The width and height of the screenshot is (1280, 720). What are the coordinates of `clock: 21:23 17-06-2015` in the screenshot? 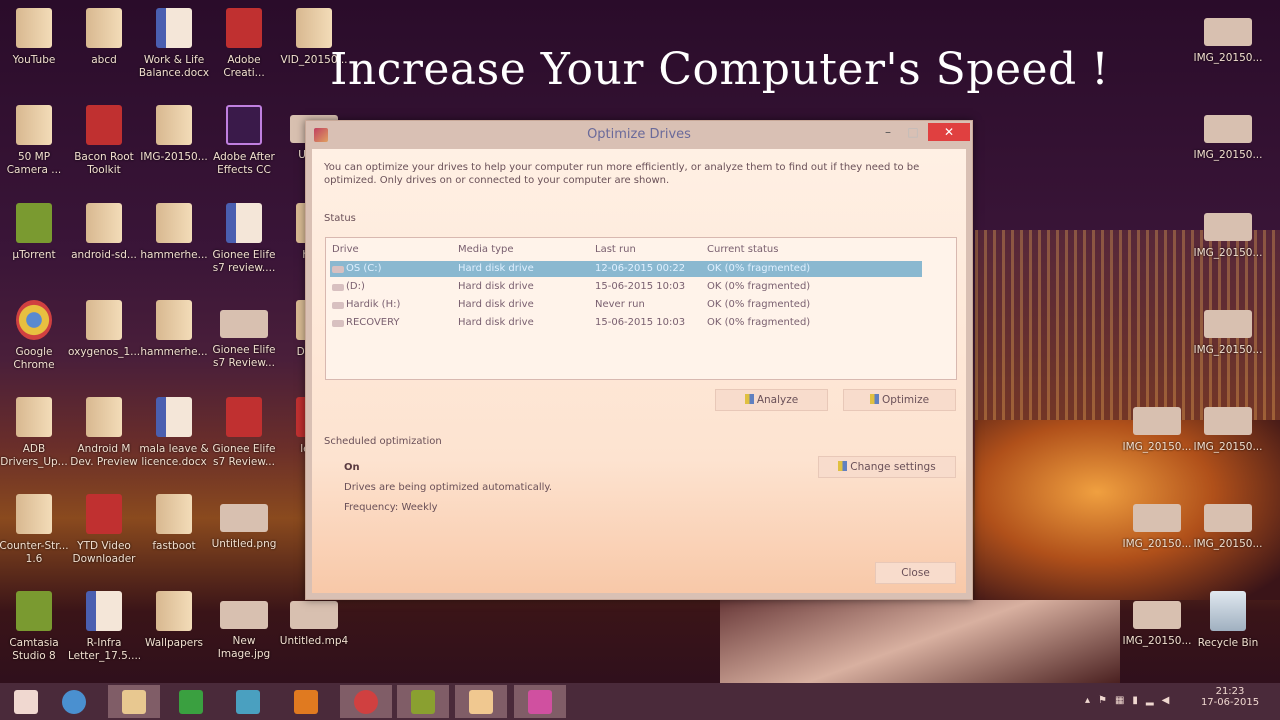 It's located at (1230, 697).